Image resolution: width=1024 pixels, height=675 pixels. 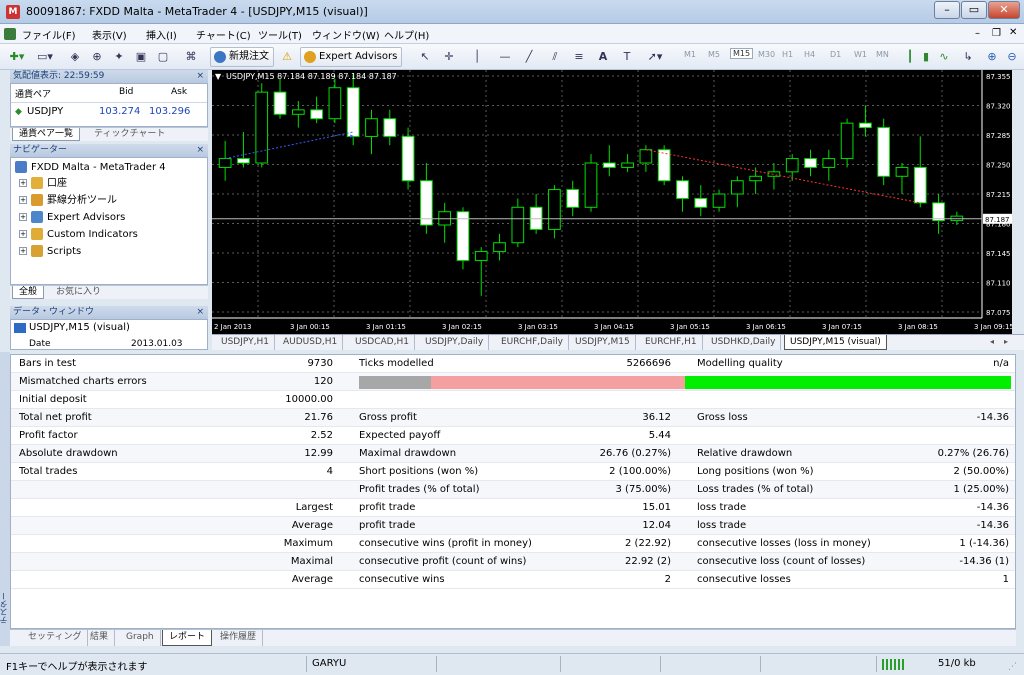 What do you see at coordinates (1013, 32) in the screenshot?
I see `mdi-close-icon: ✕` at bounding box center [1013, 32].